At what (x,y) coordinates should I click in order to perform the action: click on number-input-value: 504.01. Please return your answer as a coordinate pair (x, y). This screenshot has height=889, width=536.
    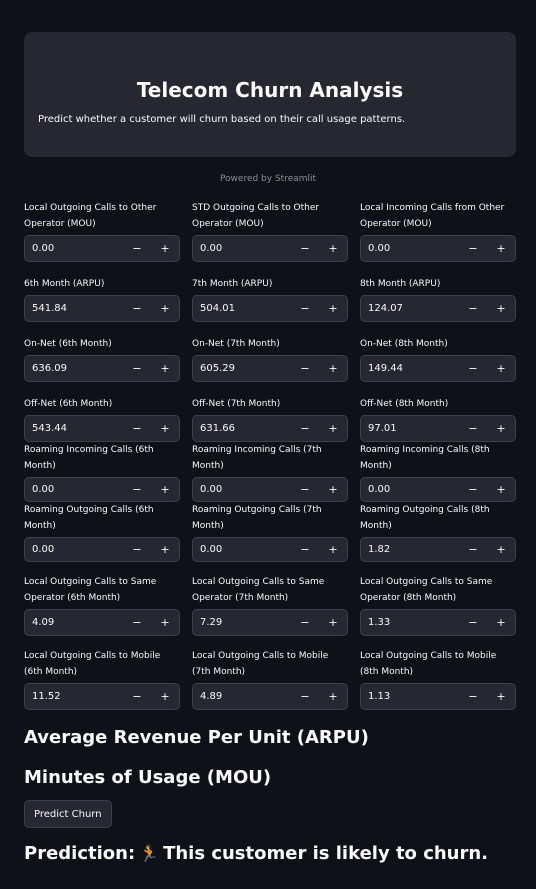
    Looking at the image, I should click on (242, 308).